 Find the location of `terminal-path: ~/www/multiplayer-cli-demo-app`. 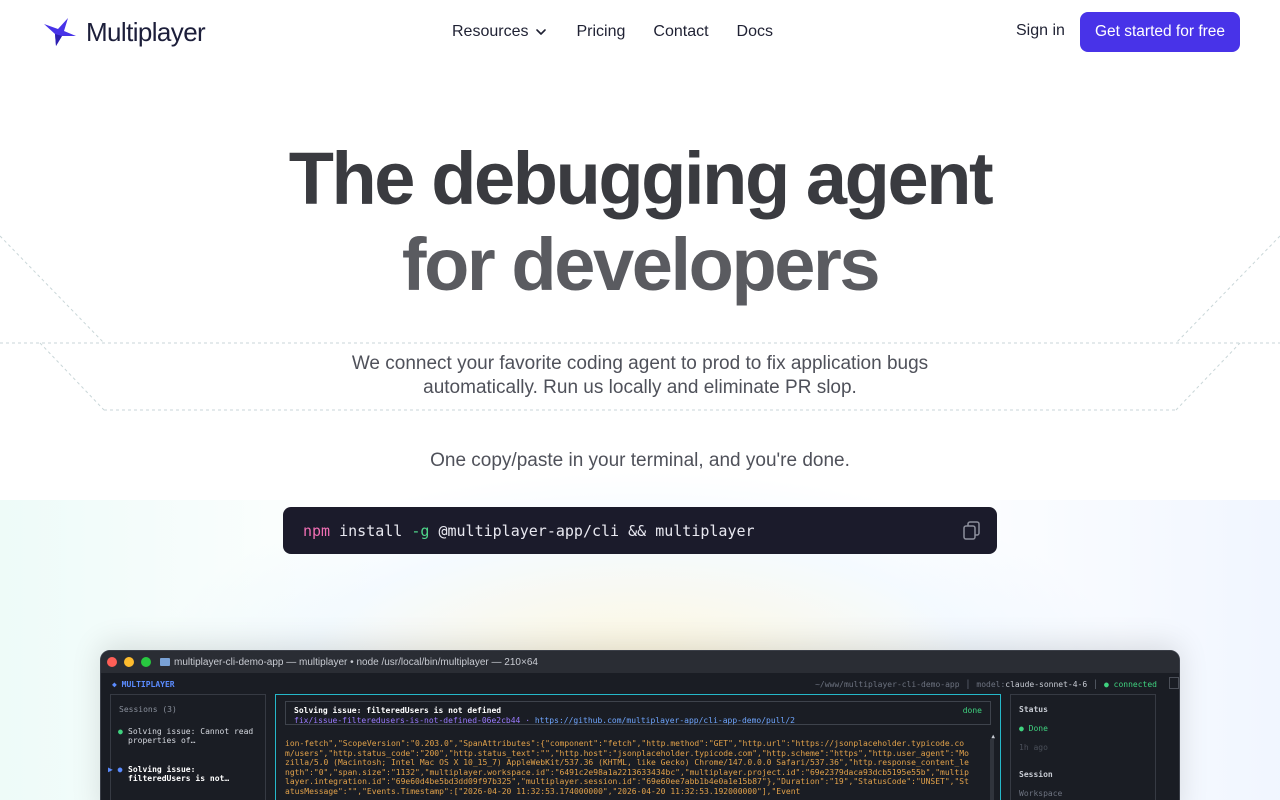

terminal-path: ~/www/multiplayer-cli-demo-app is located at coordinates (887, 684).